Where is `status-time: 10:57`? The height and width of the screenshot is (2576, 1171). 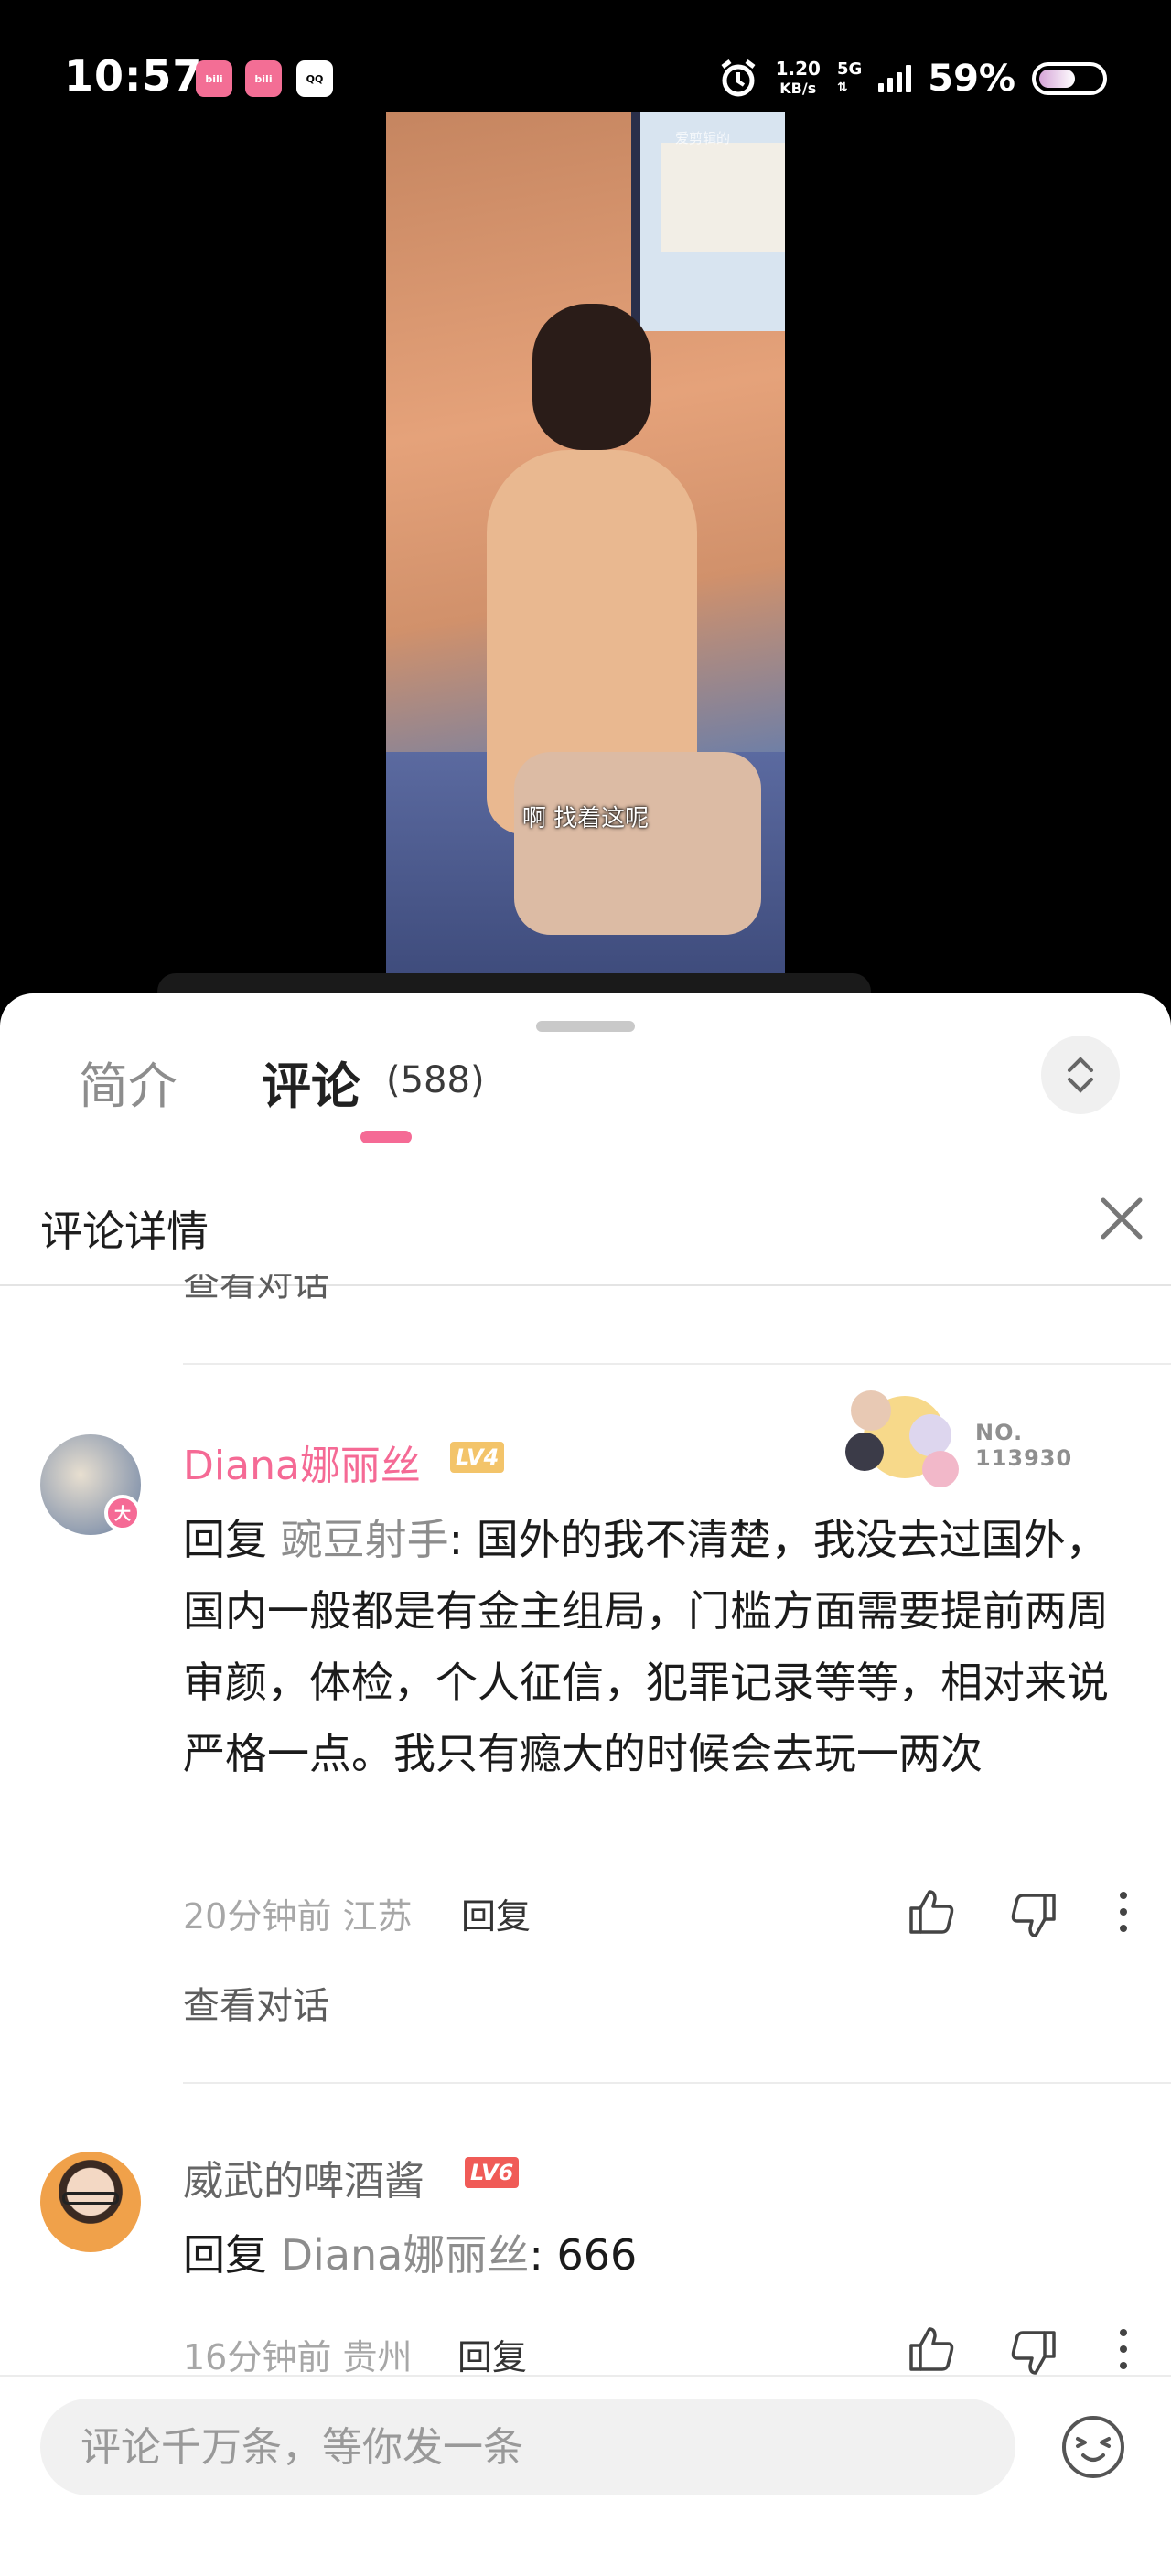 status-time: 10:57 is located at coordinates (133, 76).